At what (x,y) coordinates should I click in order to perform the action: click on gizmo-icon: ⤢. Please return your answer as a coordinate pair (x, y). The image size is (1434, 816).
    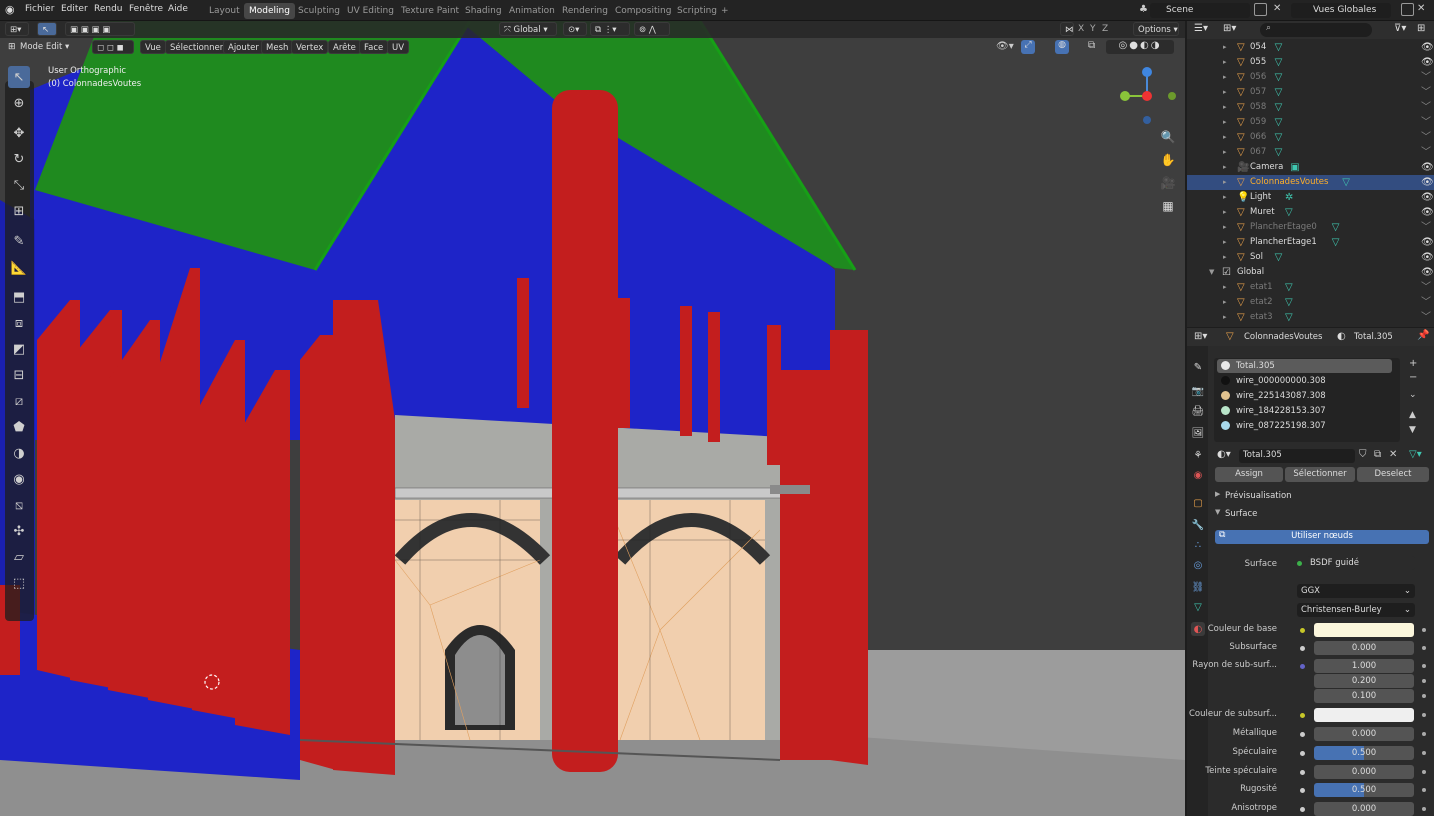
    Looking at the image, I should click on (1028, 47).